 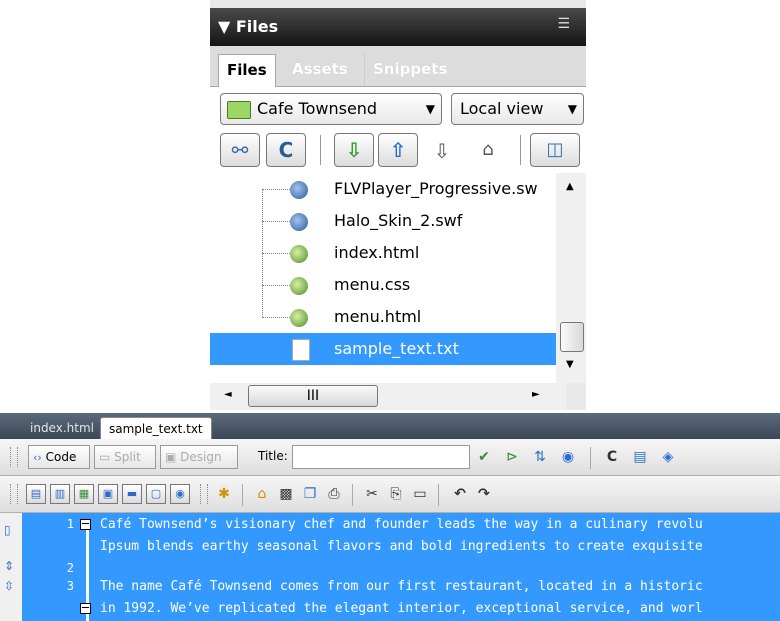 What do you see at coordinates (436, 188) in the screenshot?
I see `file-name: FLVPlayer_Progressive.sw` at bounding box center [436, 188].